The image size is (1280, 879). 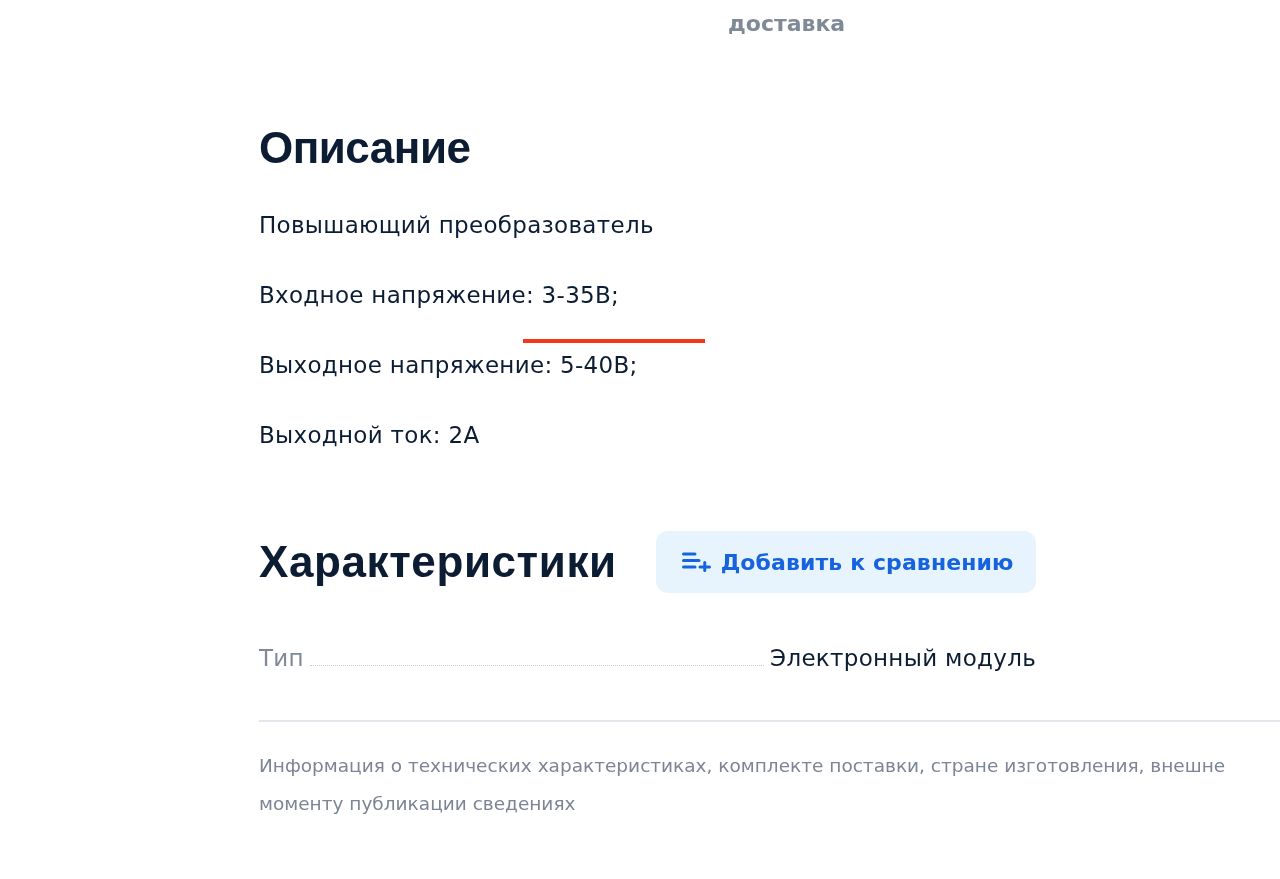 What do you see at coordinates (903, 658) in the screenshot?
I see `spec-value: Электронный модуль` at bounding box center [903, 658].